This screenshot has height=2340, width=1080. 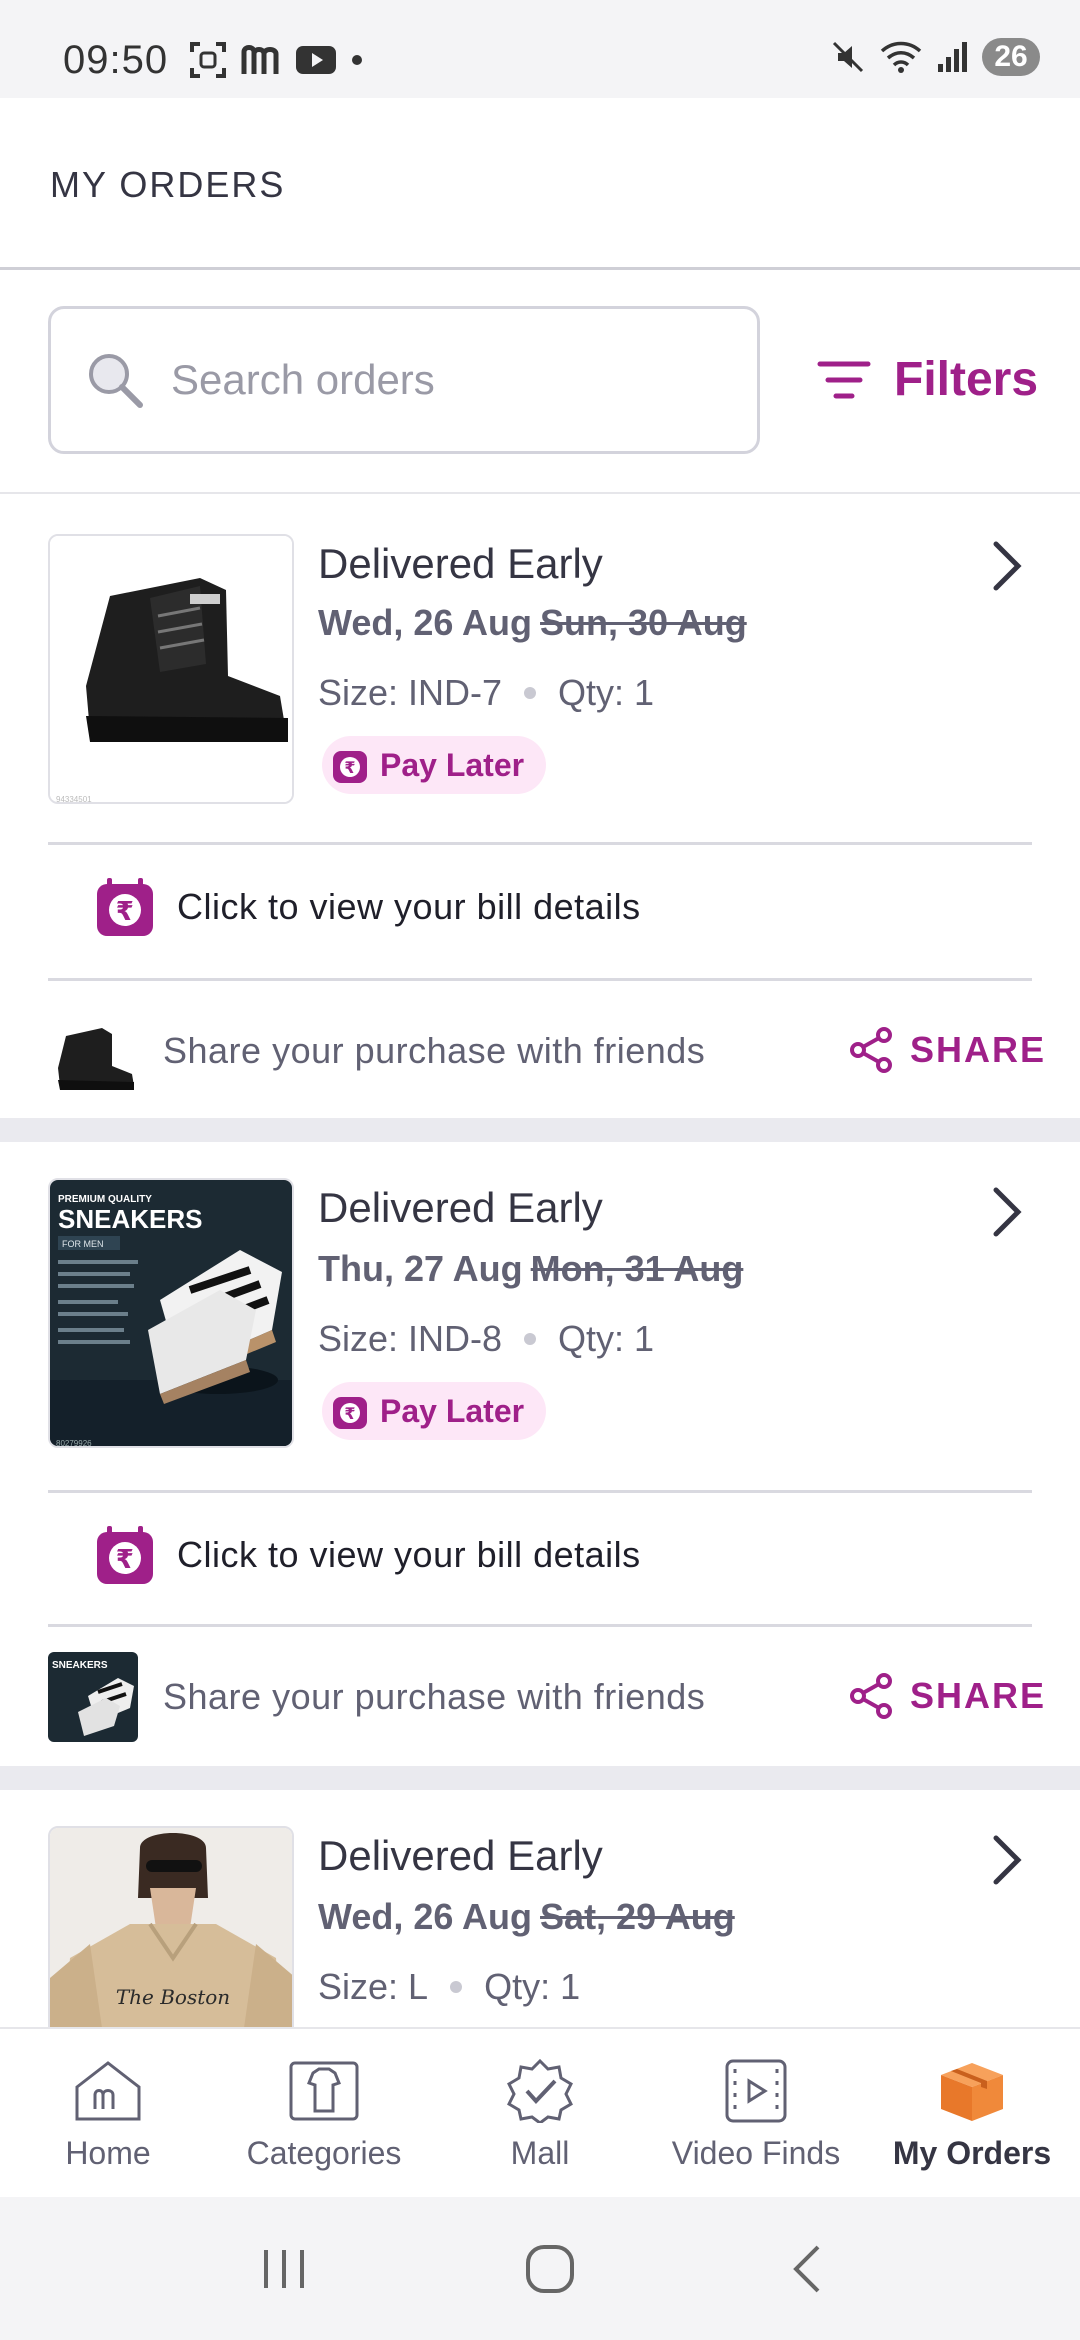 I want to click on product-thumbnail-boot: 94334501, so click(x=171, y=669).